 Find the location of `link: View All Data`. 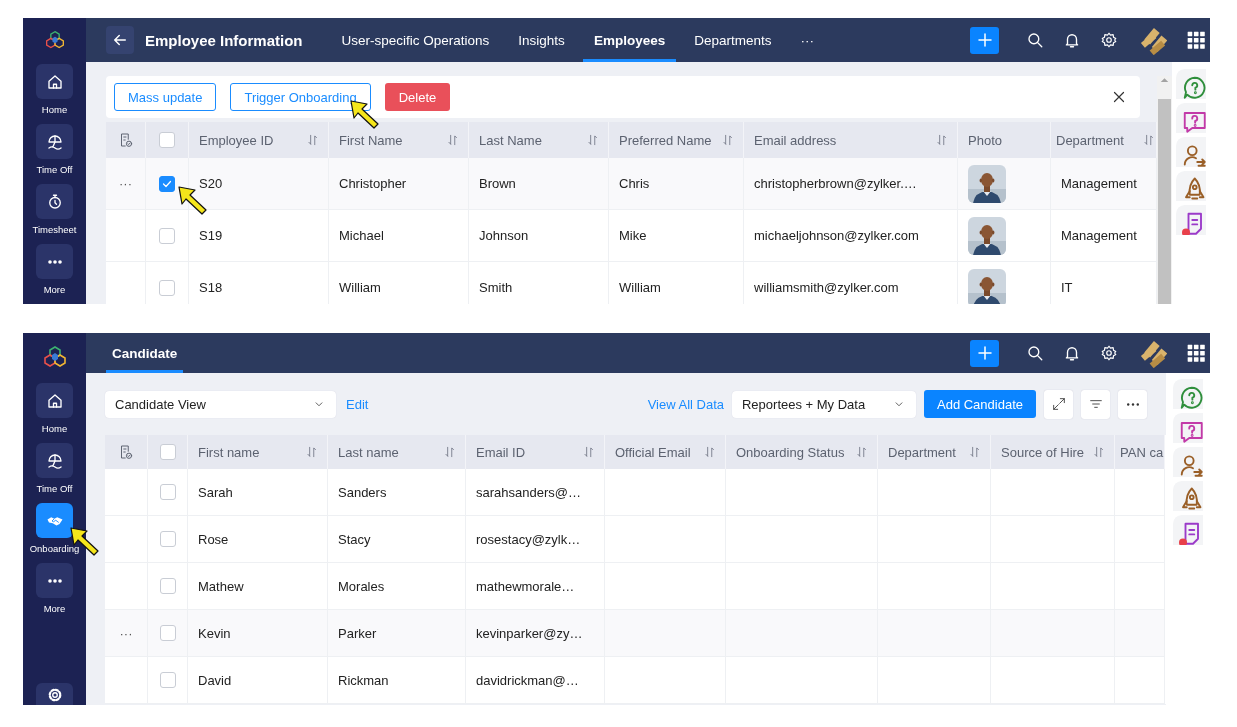

link: View All Data is located at coordinates (685, 404).